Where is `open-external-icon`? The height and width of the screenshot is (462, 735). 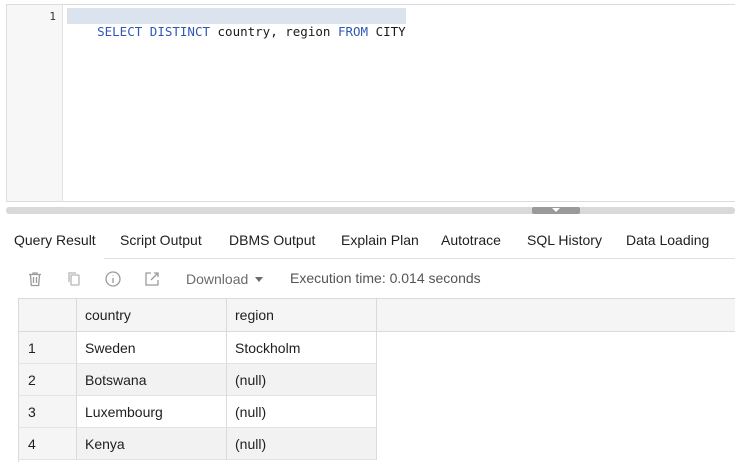
open-external-icon is located at coordinates (152, 279).